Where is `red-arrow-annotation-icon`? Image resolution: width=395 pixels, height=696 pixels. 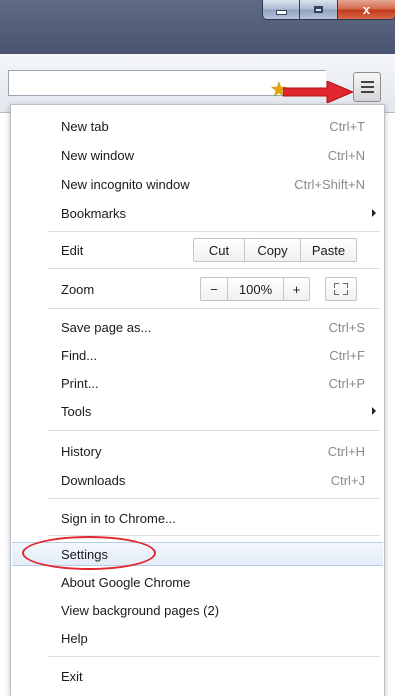 red-arrow-annotation-icon is located at coordinates (318, 92).